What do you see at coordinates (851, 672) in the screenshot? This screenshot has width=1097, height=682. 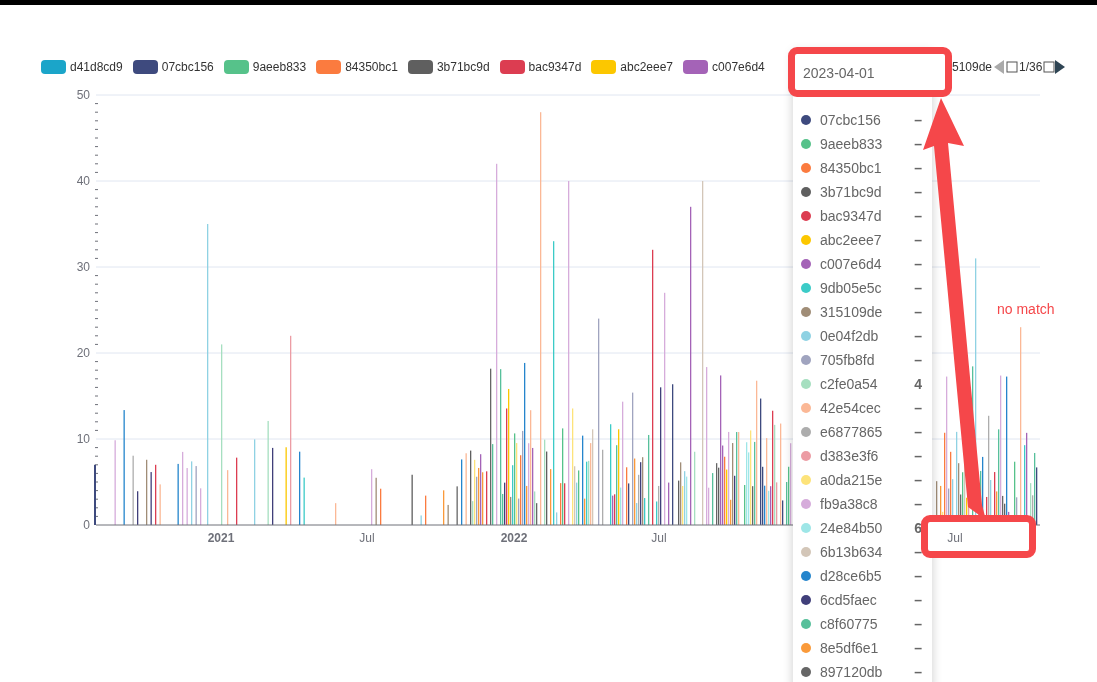 I see `series-name: 897120db` at bounding box center [851, 672].